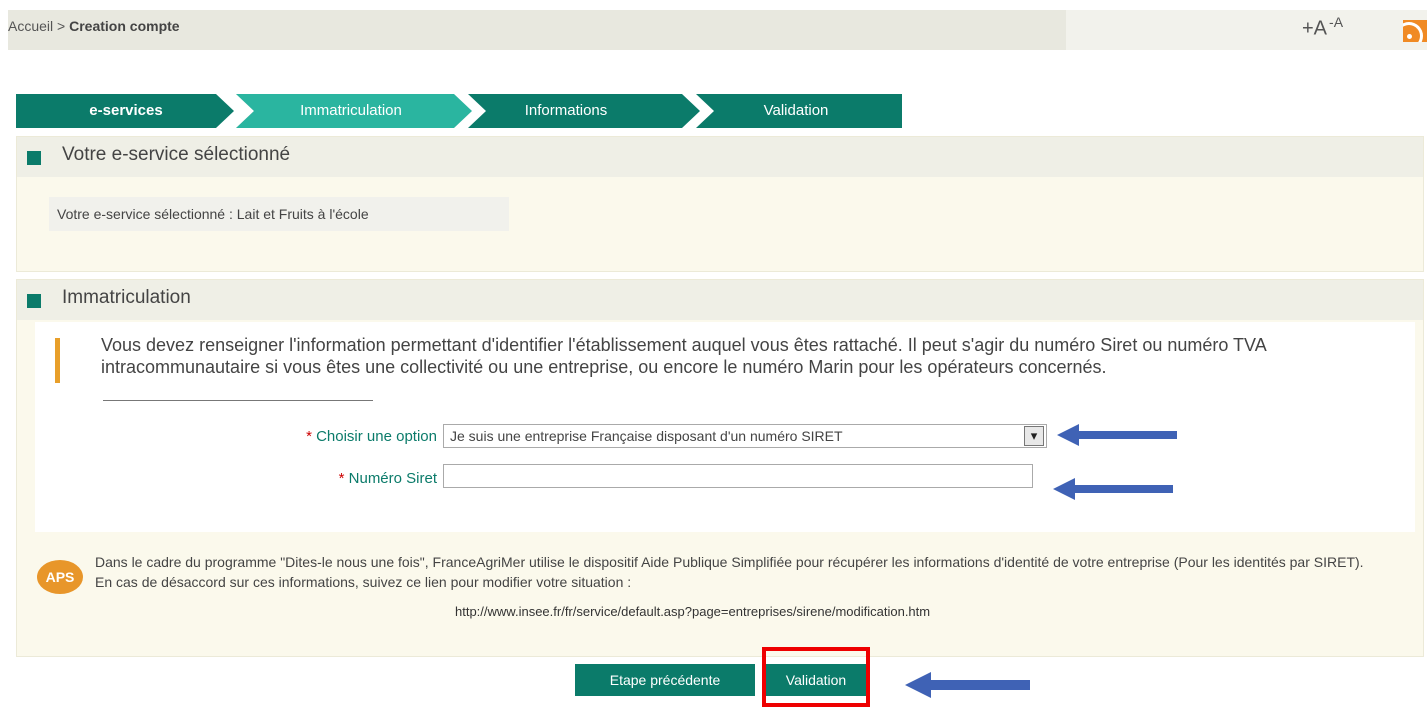 The height and width of the screenshot is (707, 1427). Describe the element at coordinates (566, 110) in the screenshot. I see `step-informations: Informations` at that location.